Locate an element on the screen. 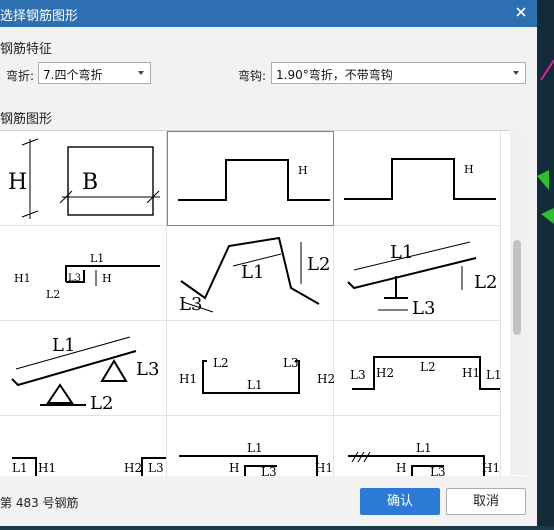  cancel-button: 取消 is located at coordinates (486, 501).